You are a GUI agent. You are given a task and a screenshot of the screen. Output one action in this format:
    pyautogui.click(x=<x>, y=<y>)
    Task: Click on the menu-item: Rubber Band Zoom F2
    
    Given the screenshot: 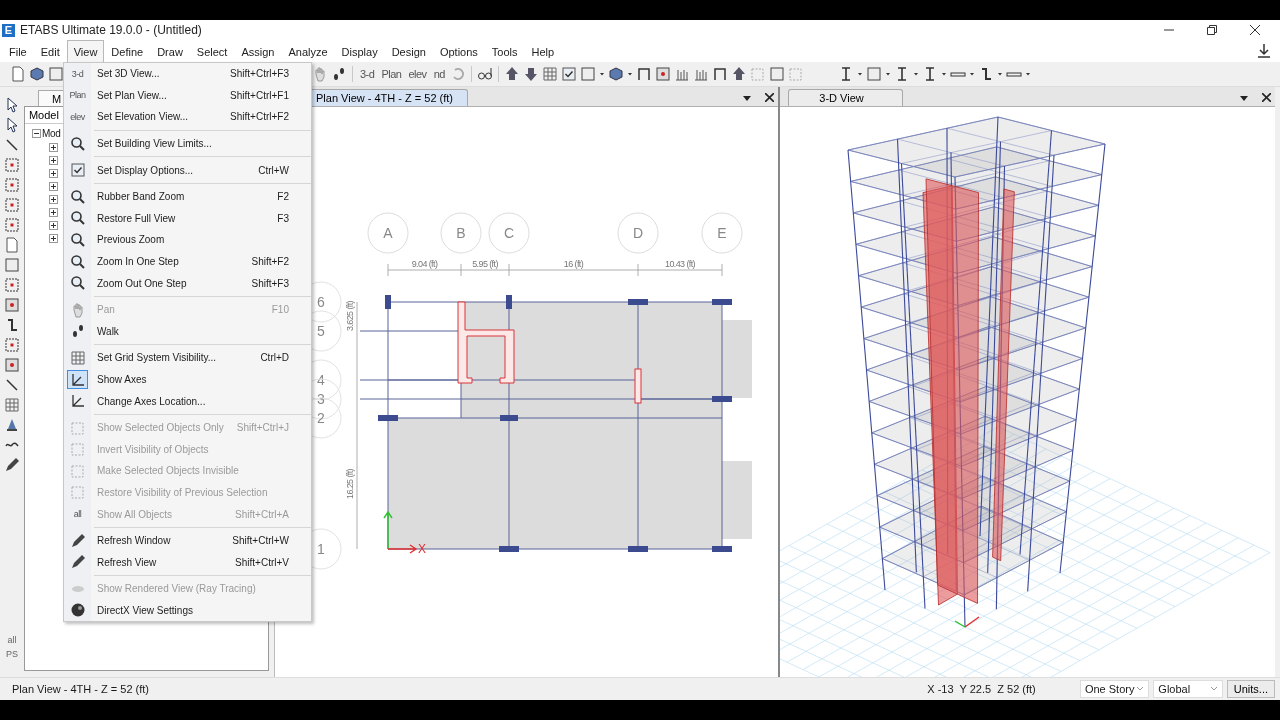 What is the action you would take?
    pyautogui.click(x=187, y=196)
    